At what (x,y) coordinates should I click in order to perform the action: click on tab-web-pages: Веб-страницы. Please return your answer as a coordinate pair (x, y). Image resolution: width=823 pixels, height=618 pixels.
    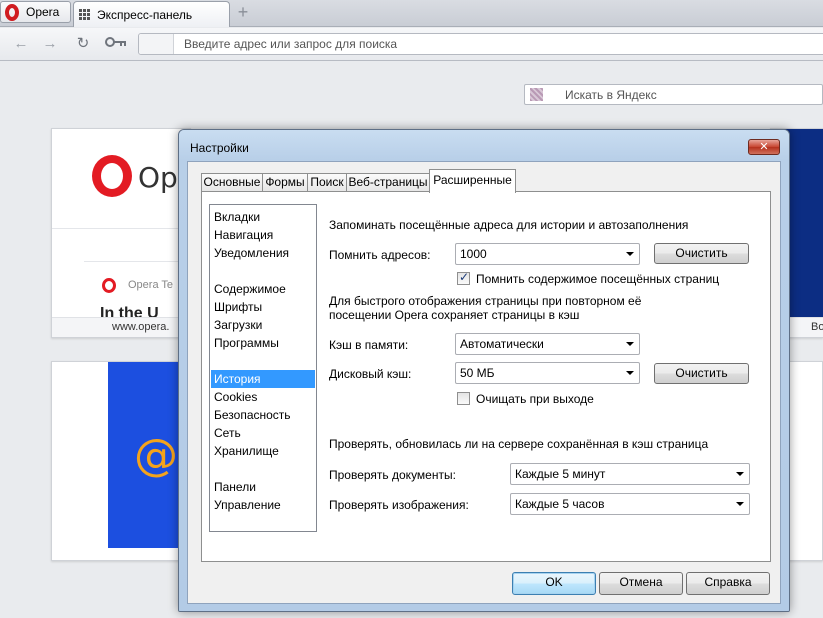
    Looking at the image, I should click on (388, 182).